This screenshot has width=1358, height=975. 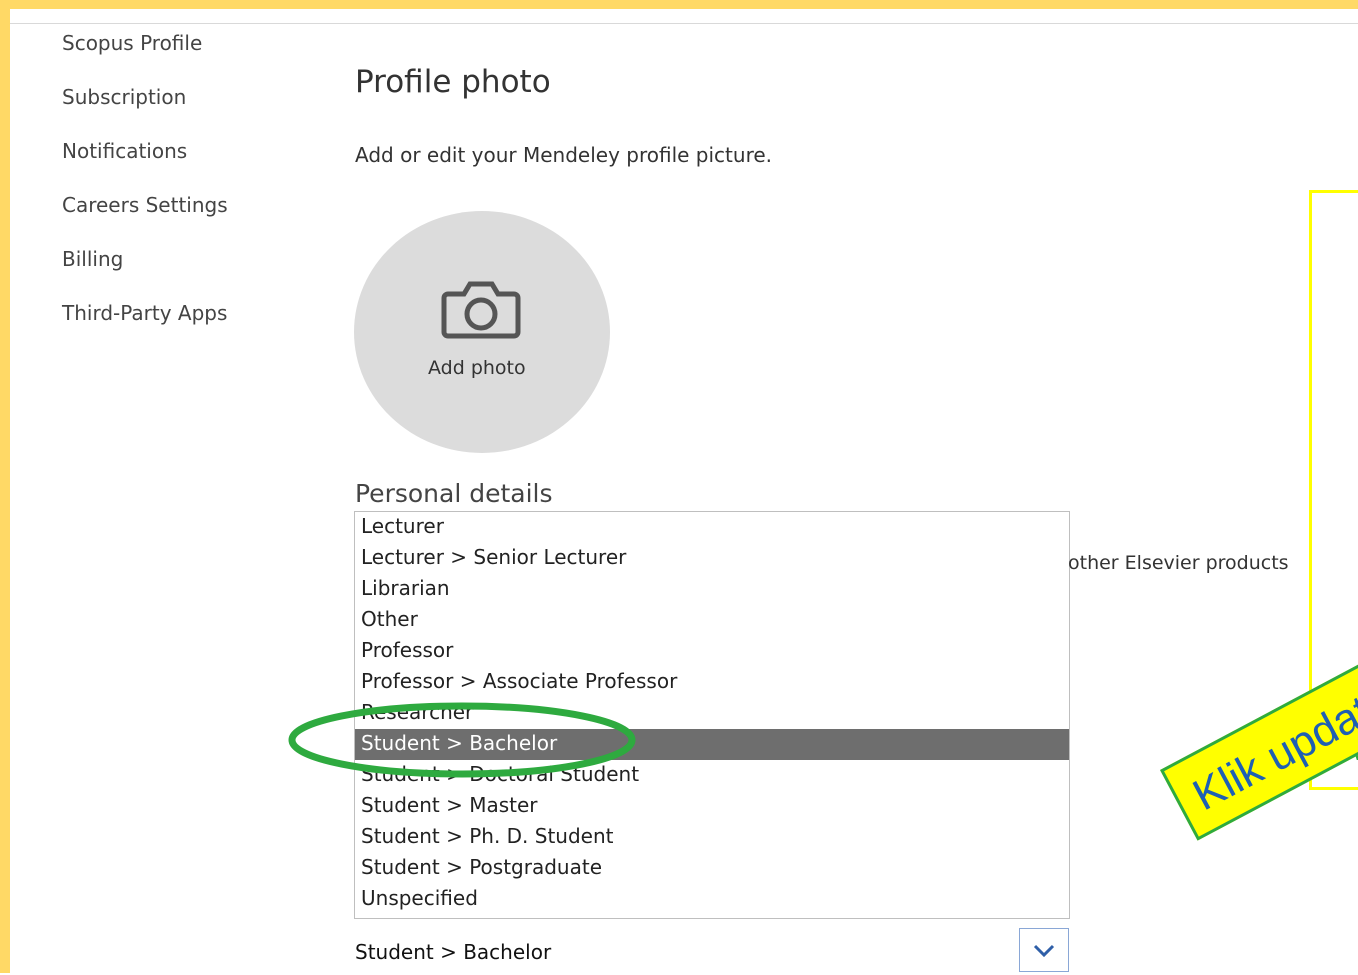 I want to click on option-lecturer: Lecturer, so click(x=712, y=527).